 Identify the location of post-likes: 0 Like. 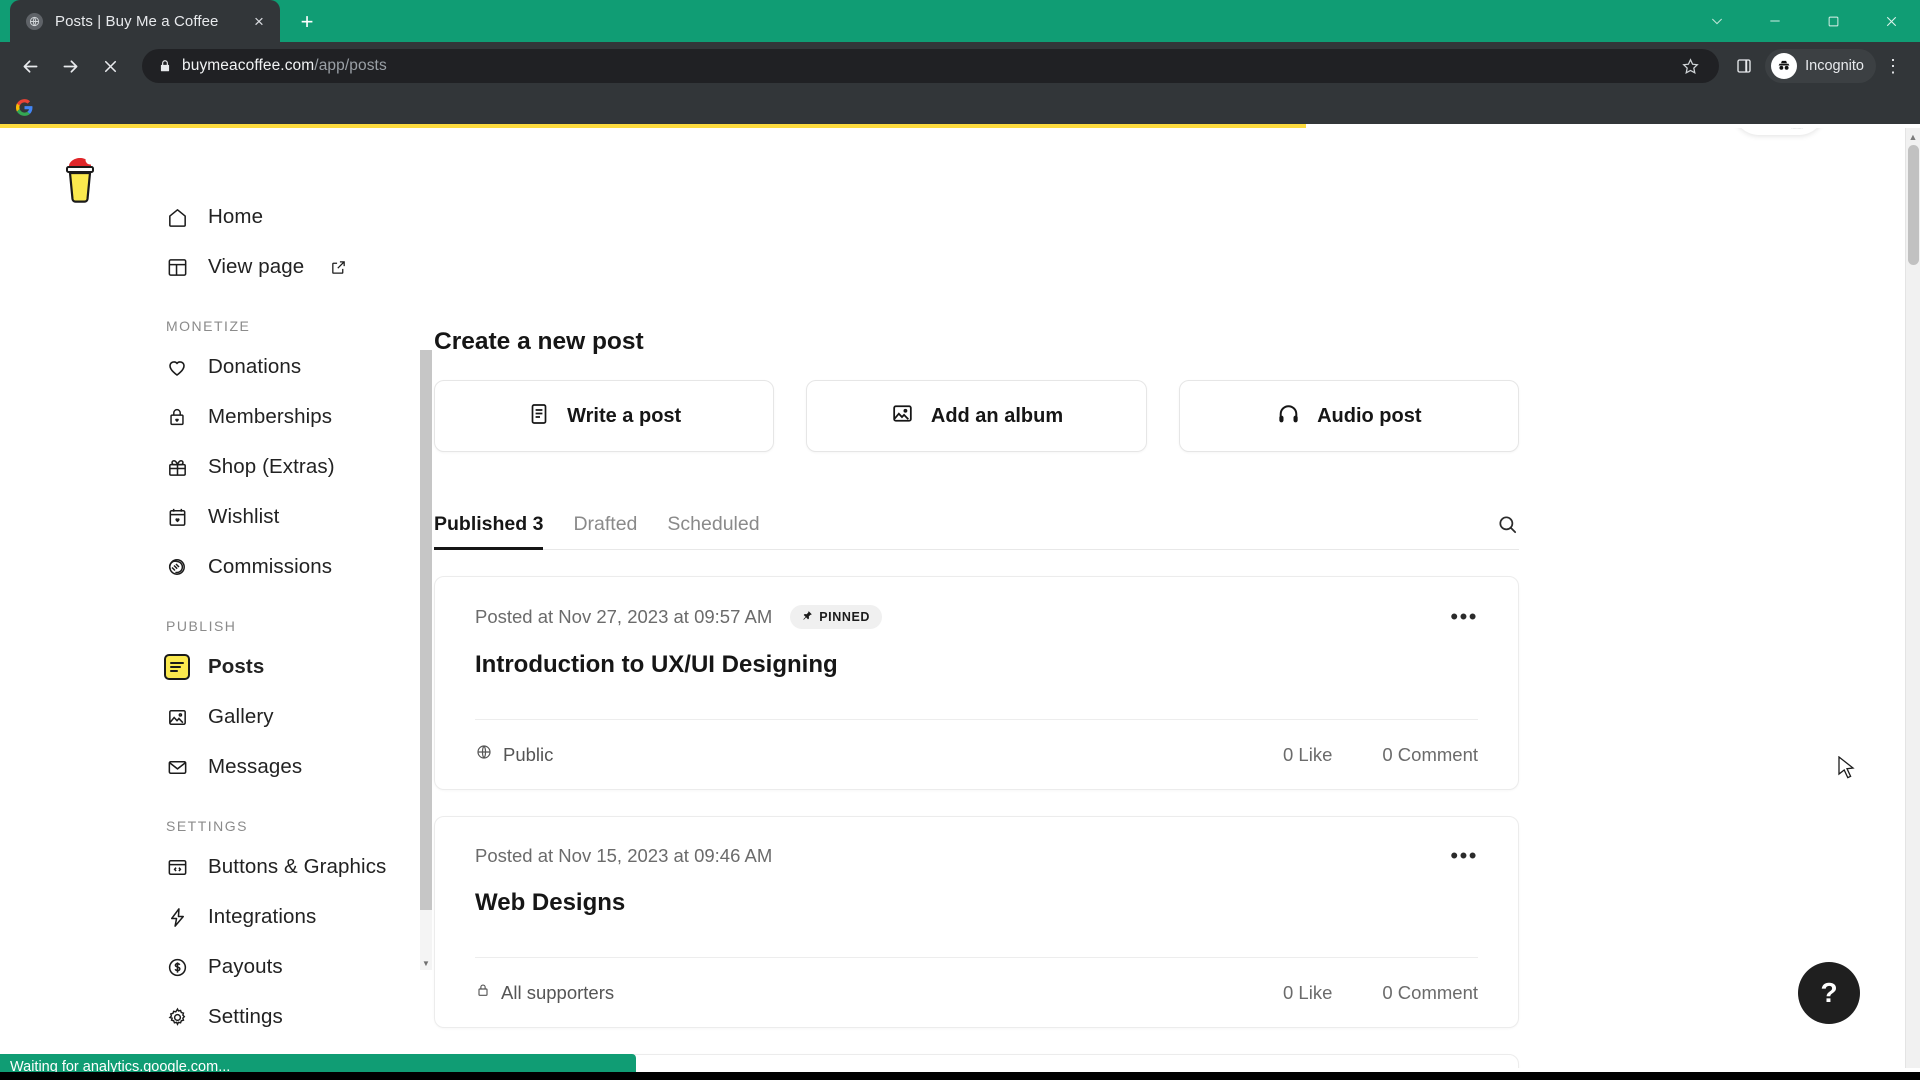
(1308, 754).